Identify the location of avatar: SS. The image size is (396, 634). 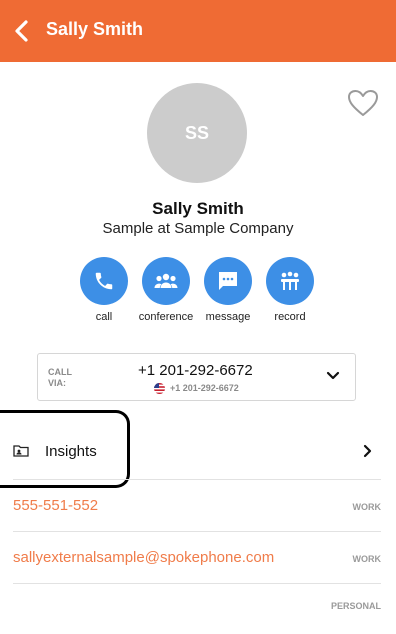
(197, 133).